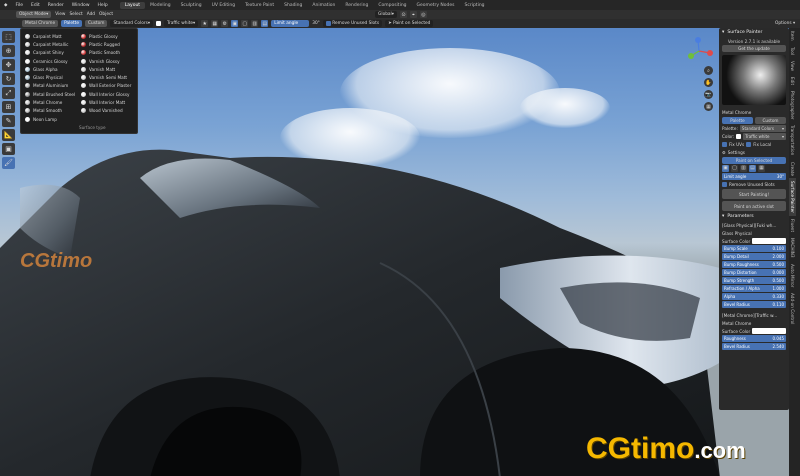  What do you see at coordinates (316, 23) in the screenshot?
I see `angle-value: 30°` at bounding box center [316, 23].